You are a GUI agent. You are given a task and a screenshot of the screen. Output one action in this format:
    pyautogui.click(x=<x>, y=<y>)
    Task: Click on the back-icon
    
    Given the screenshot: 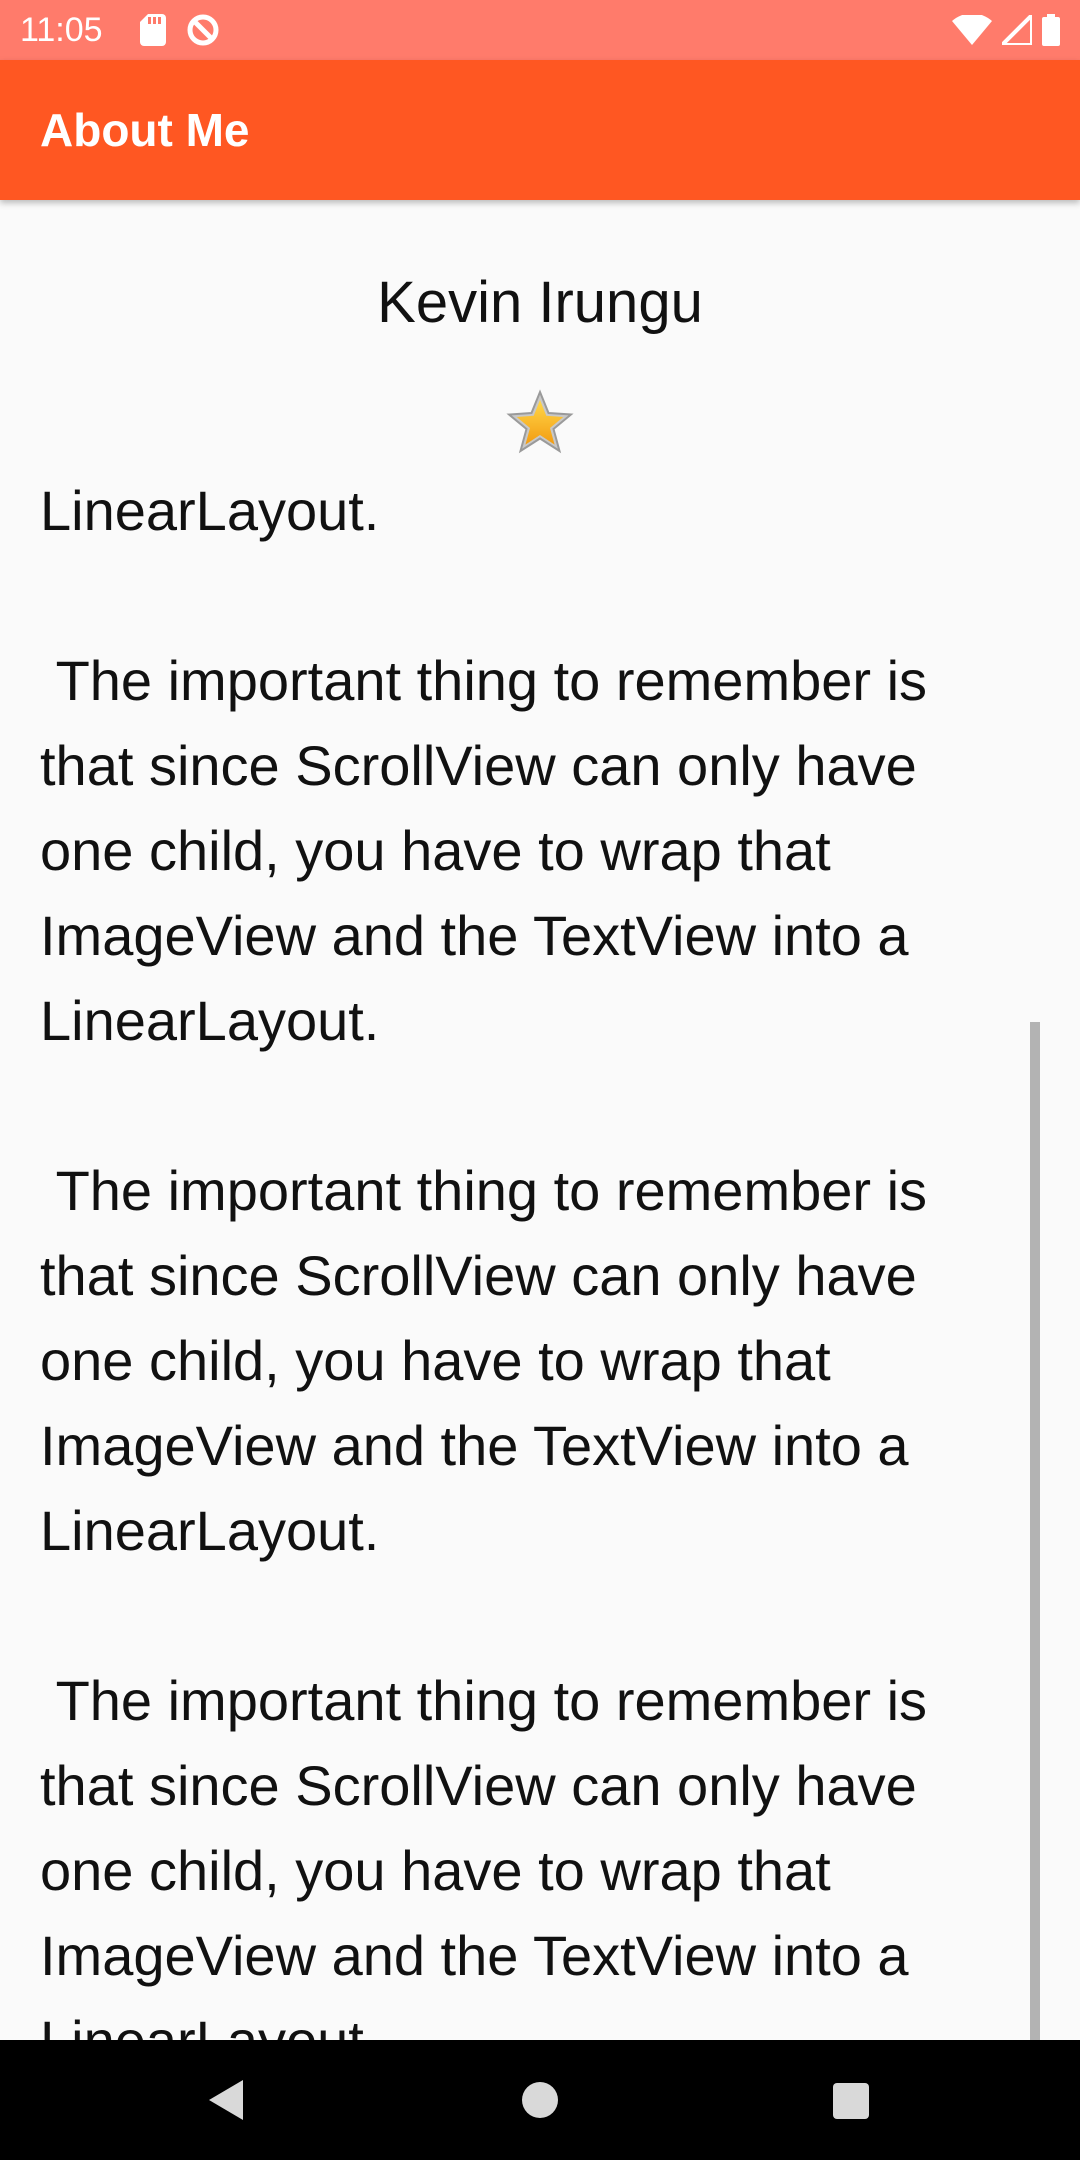 What is the action you would take?
    pyautogui.click(x=227, y=2100)
    